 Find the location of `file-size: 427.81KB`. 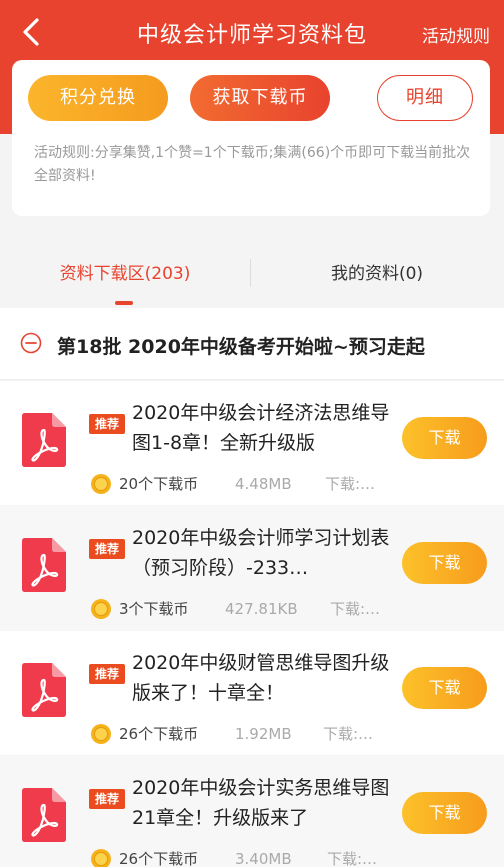

file-size: 427.81KB is located at coordinates (261, 609).